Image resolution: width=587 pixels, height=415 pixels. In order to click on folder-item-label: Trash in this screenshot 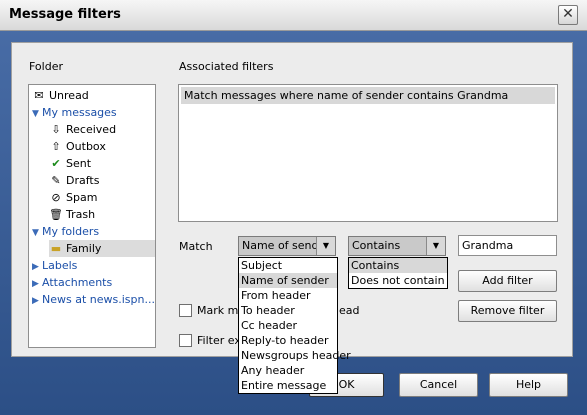, I will do `click(81, 214)`.